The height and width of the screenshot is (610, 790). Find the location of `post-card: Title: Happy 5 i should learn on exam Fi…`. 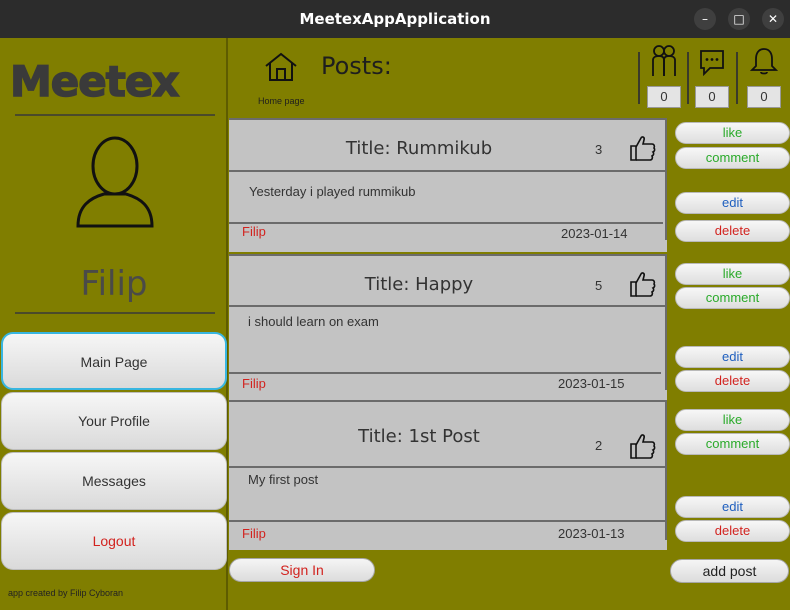

post-card: Title: Happy 5 i should learn on exam Fi… is located at coordinates (448, 327).